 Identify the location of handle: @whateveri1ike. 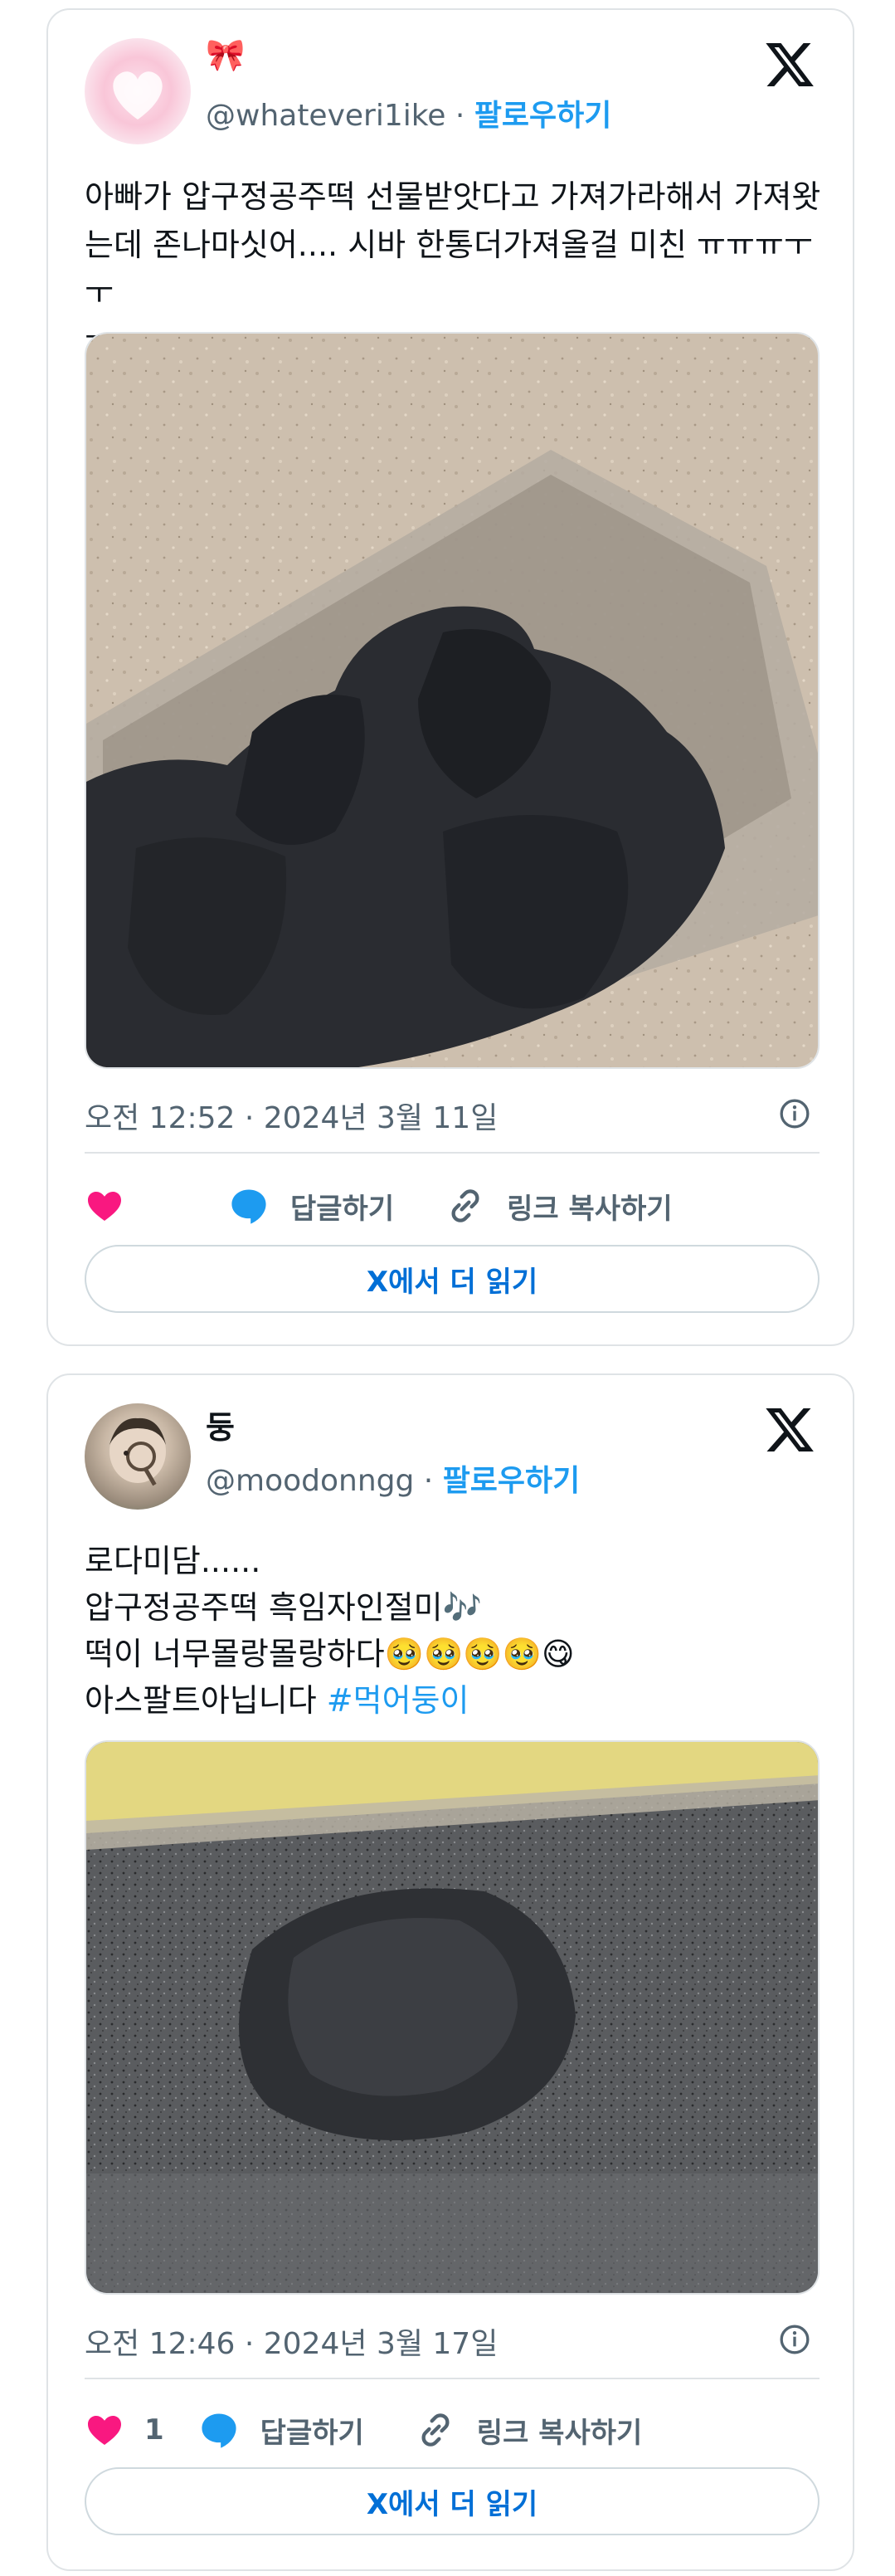
(325, 116).